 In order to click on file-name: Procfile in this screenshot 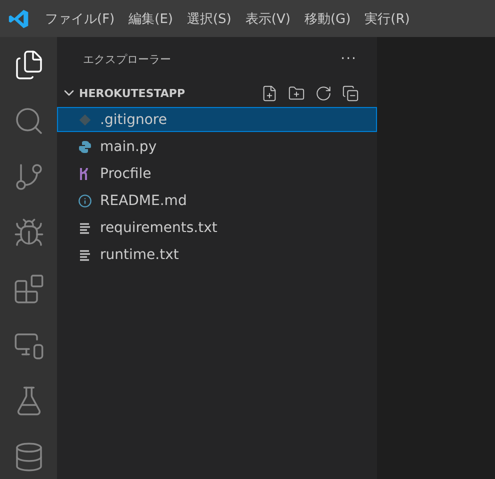, I will do `click(126, 174)`.